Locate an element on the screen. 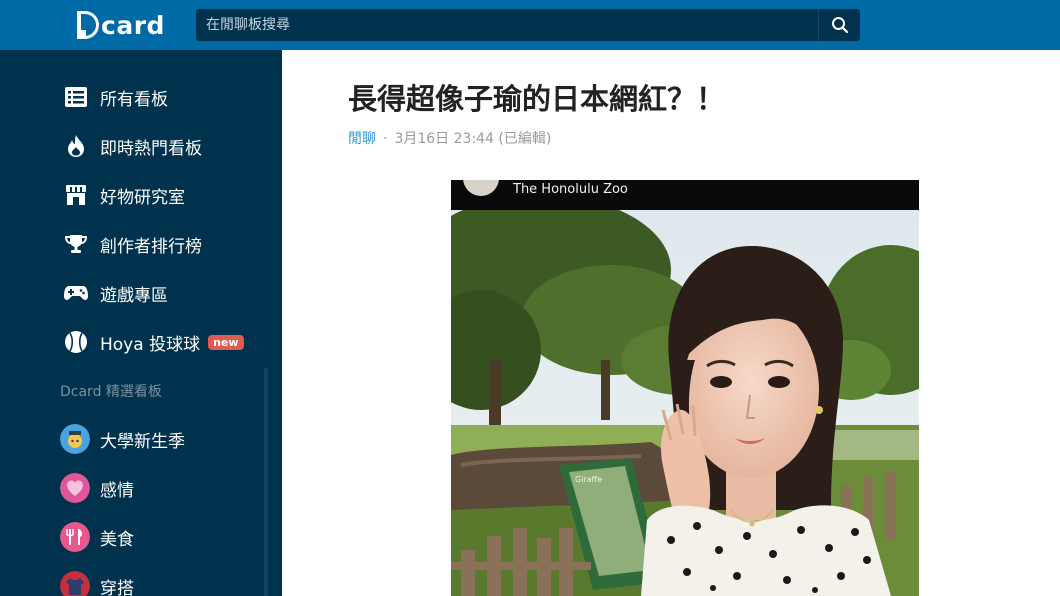 This screenshot has height=596, width=1060. sidebar-scrollbar is located at coordinates (266, 482).